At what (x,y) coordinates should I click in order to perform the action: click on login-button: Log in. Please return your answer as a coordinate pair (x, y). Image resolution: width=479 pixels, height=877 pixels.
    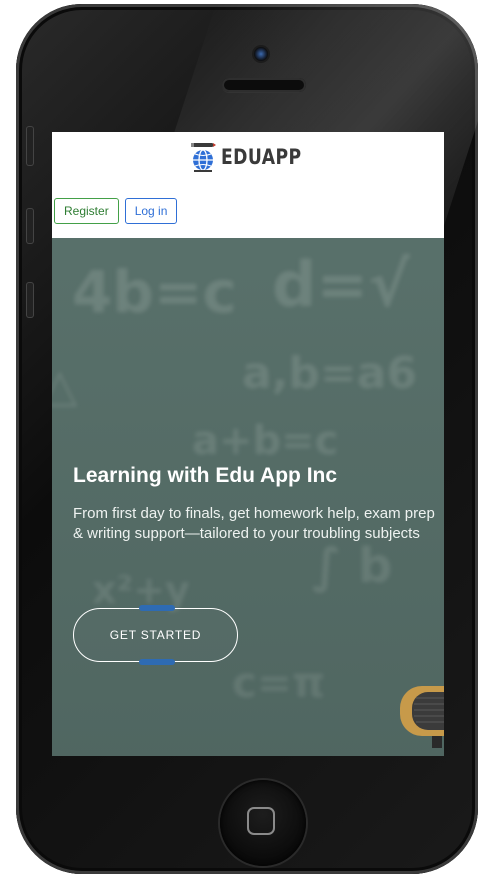
    Looking at the image, I should click on (151, 211).